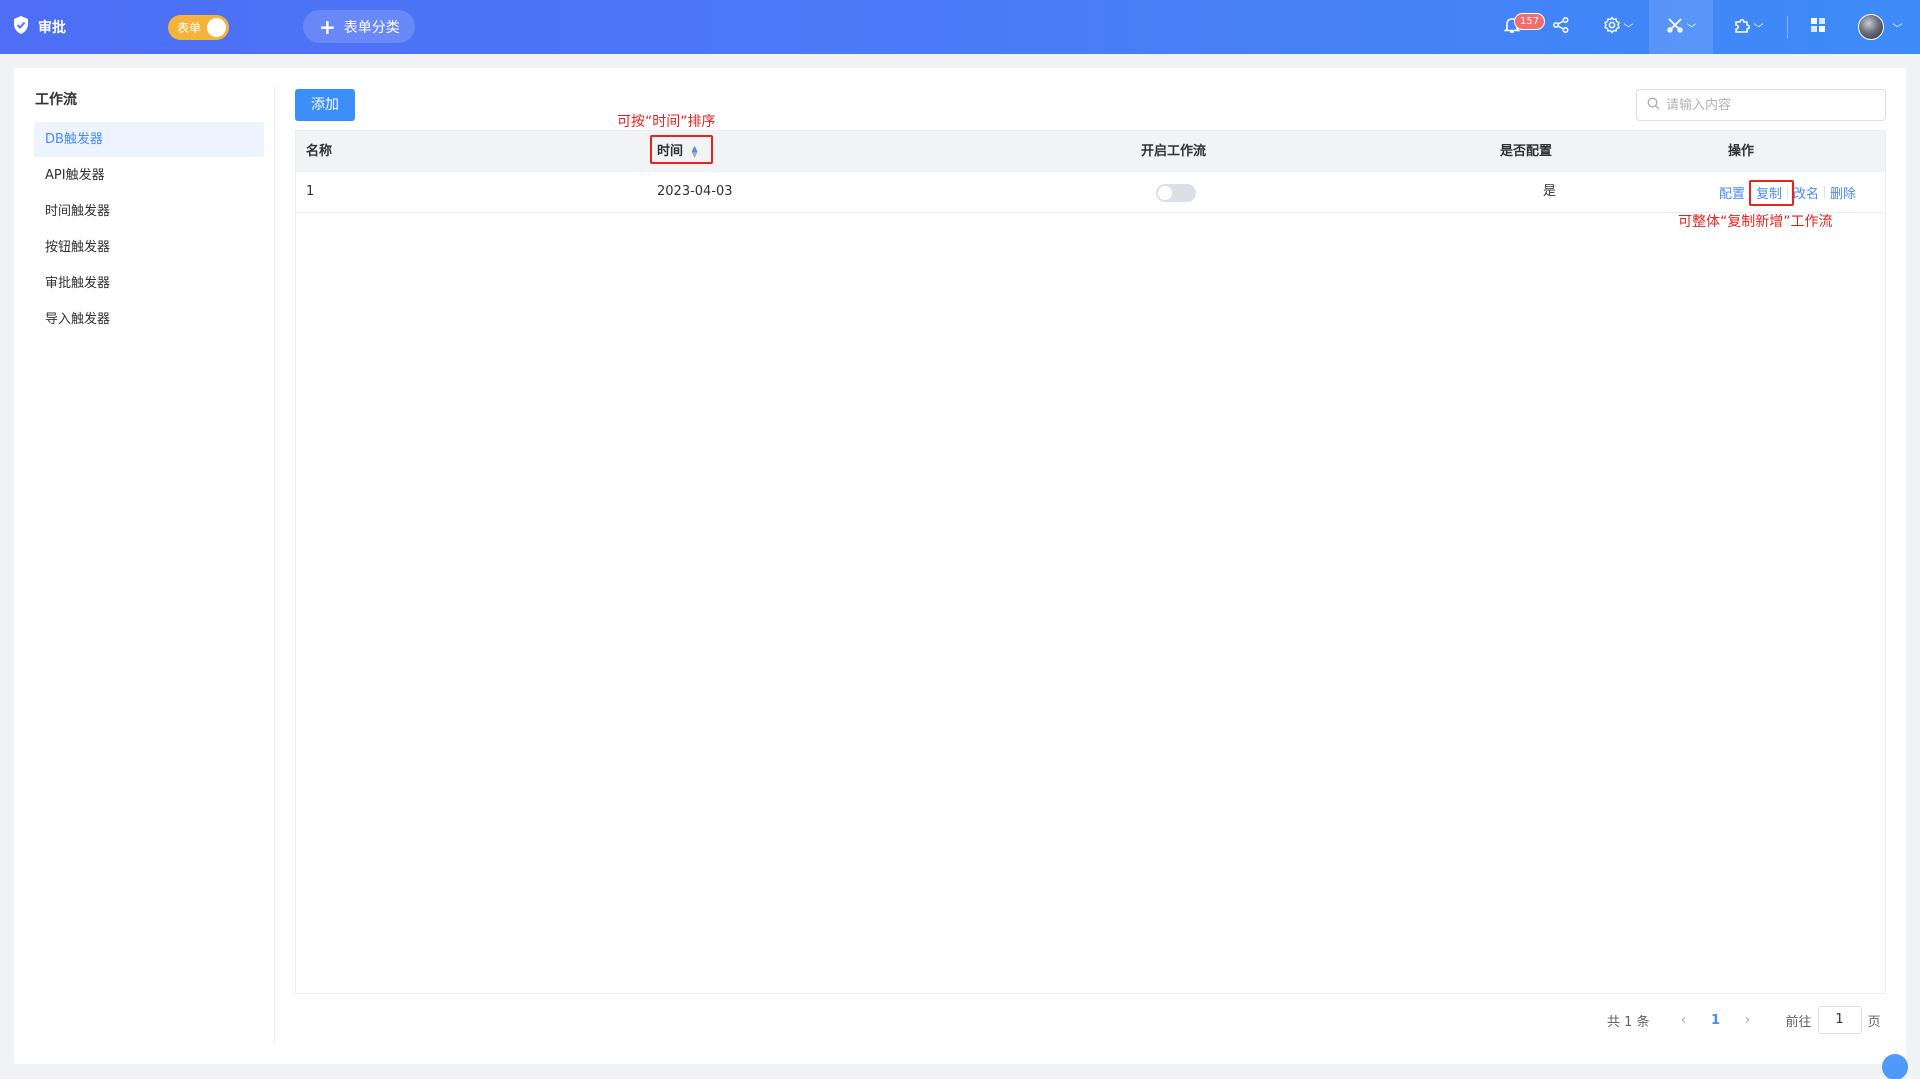  I want to click on app-logo: 审批, so click(39, 27).